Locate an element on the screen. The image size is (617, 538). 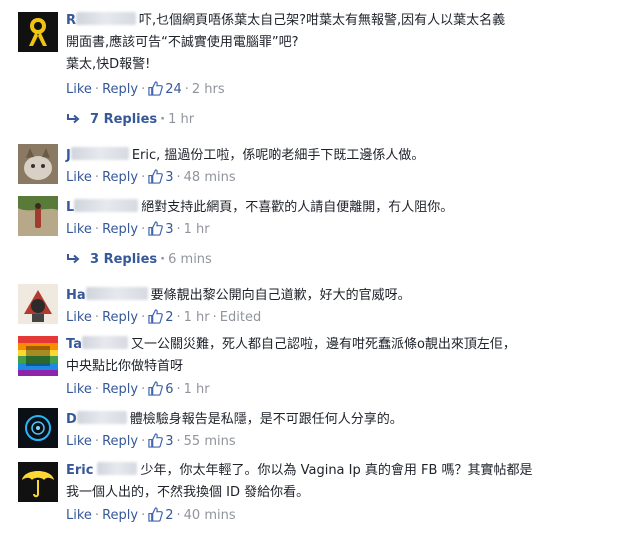
commenter-name: Eric is located at coordinates (103, 470).